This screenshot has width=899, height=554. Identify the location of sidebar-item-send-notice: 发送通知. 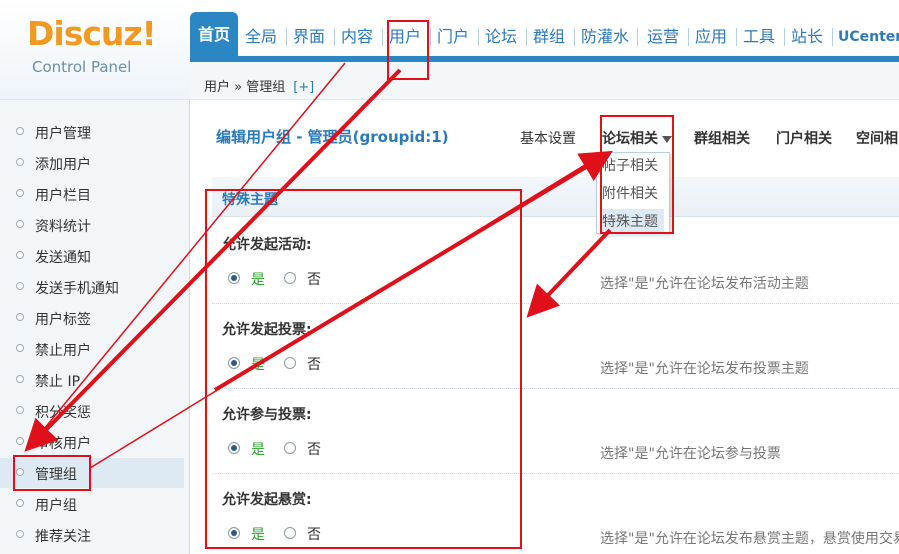
(92, 256).